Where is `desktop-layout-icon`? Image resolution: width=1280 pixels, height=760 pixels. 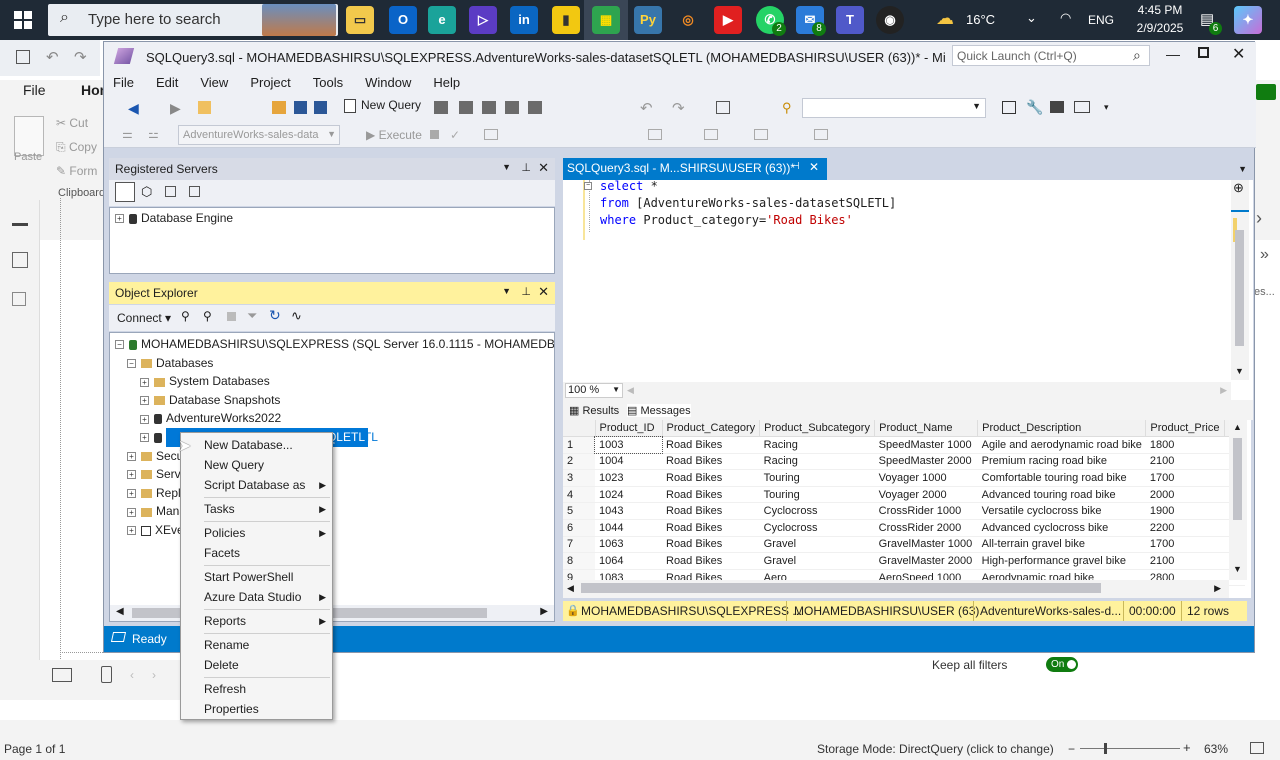
desktop-layout-icon is located at coordinates (62, 675).